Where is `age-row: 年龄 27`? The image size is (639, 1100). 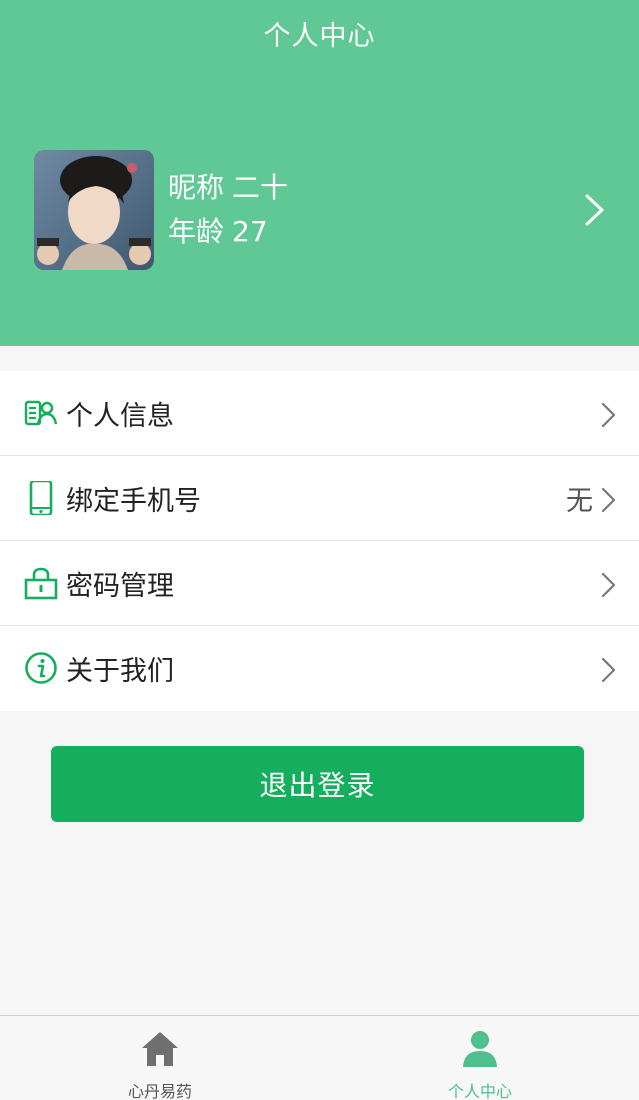
age-row: 年龄 27 is located at coordinates (228, 232).